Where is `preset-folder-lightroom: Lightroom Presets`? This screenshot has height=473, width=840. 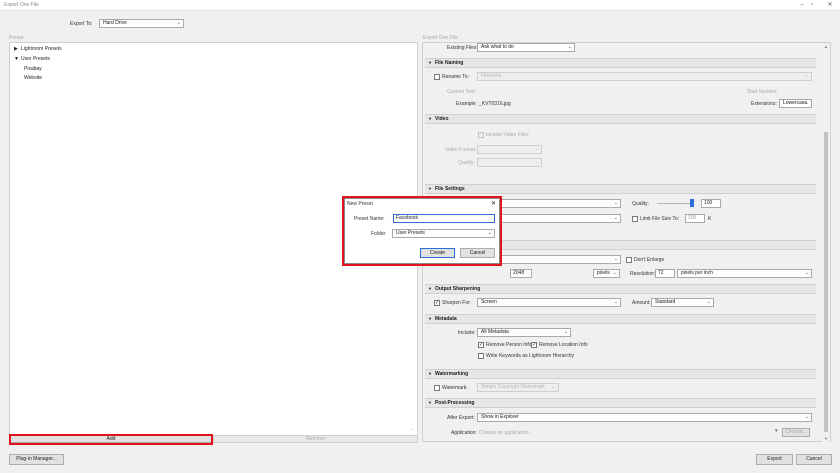 preset-folder-lightroom: Lightroom Presets is located at coordinates (41, 49).